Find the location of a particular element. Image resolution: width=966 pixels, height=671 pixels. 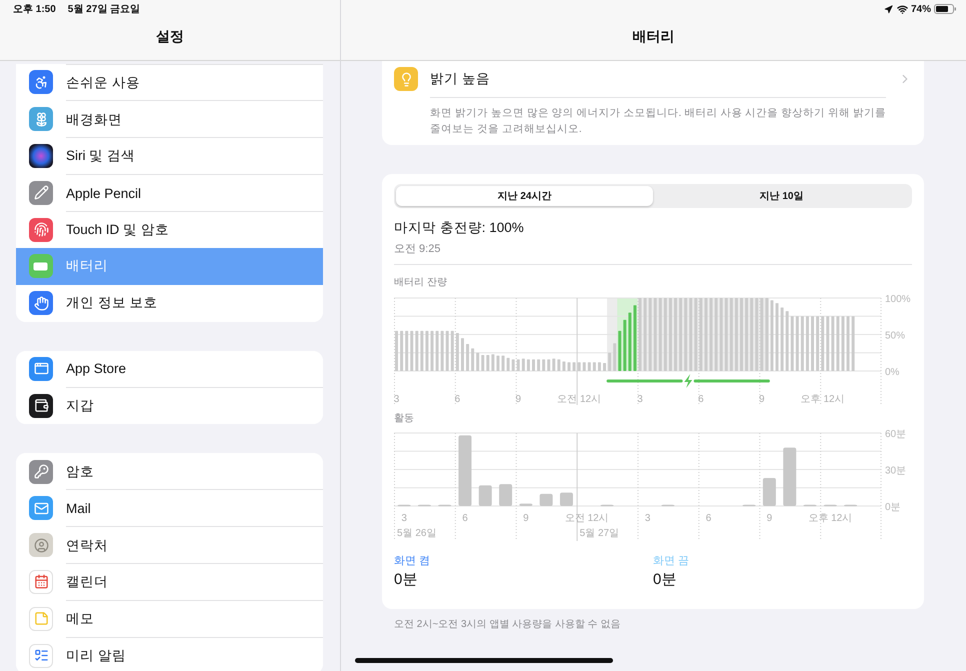

mail-icon is located at coordinates (41, 508).